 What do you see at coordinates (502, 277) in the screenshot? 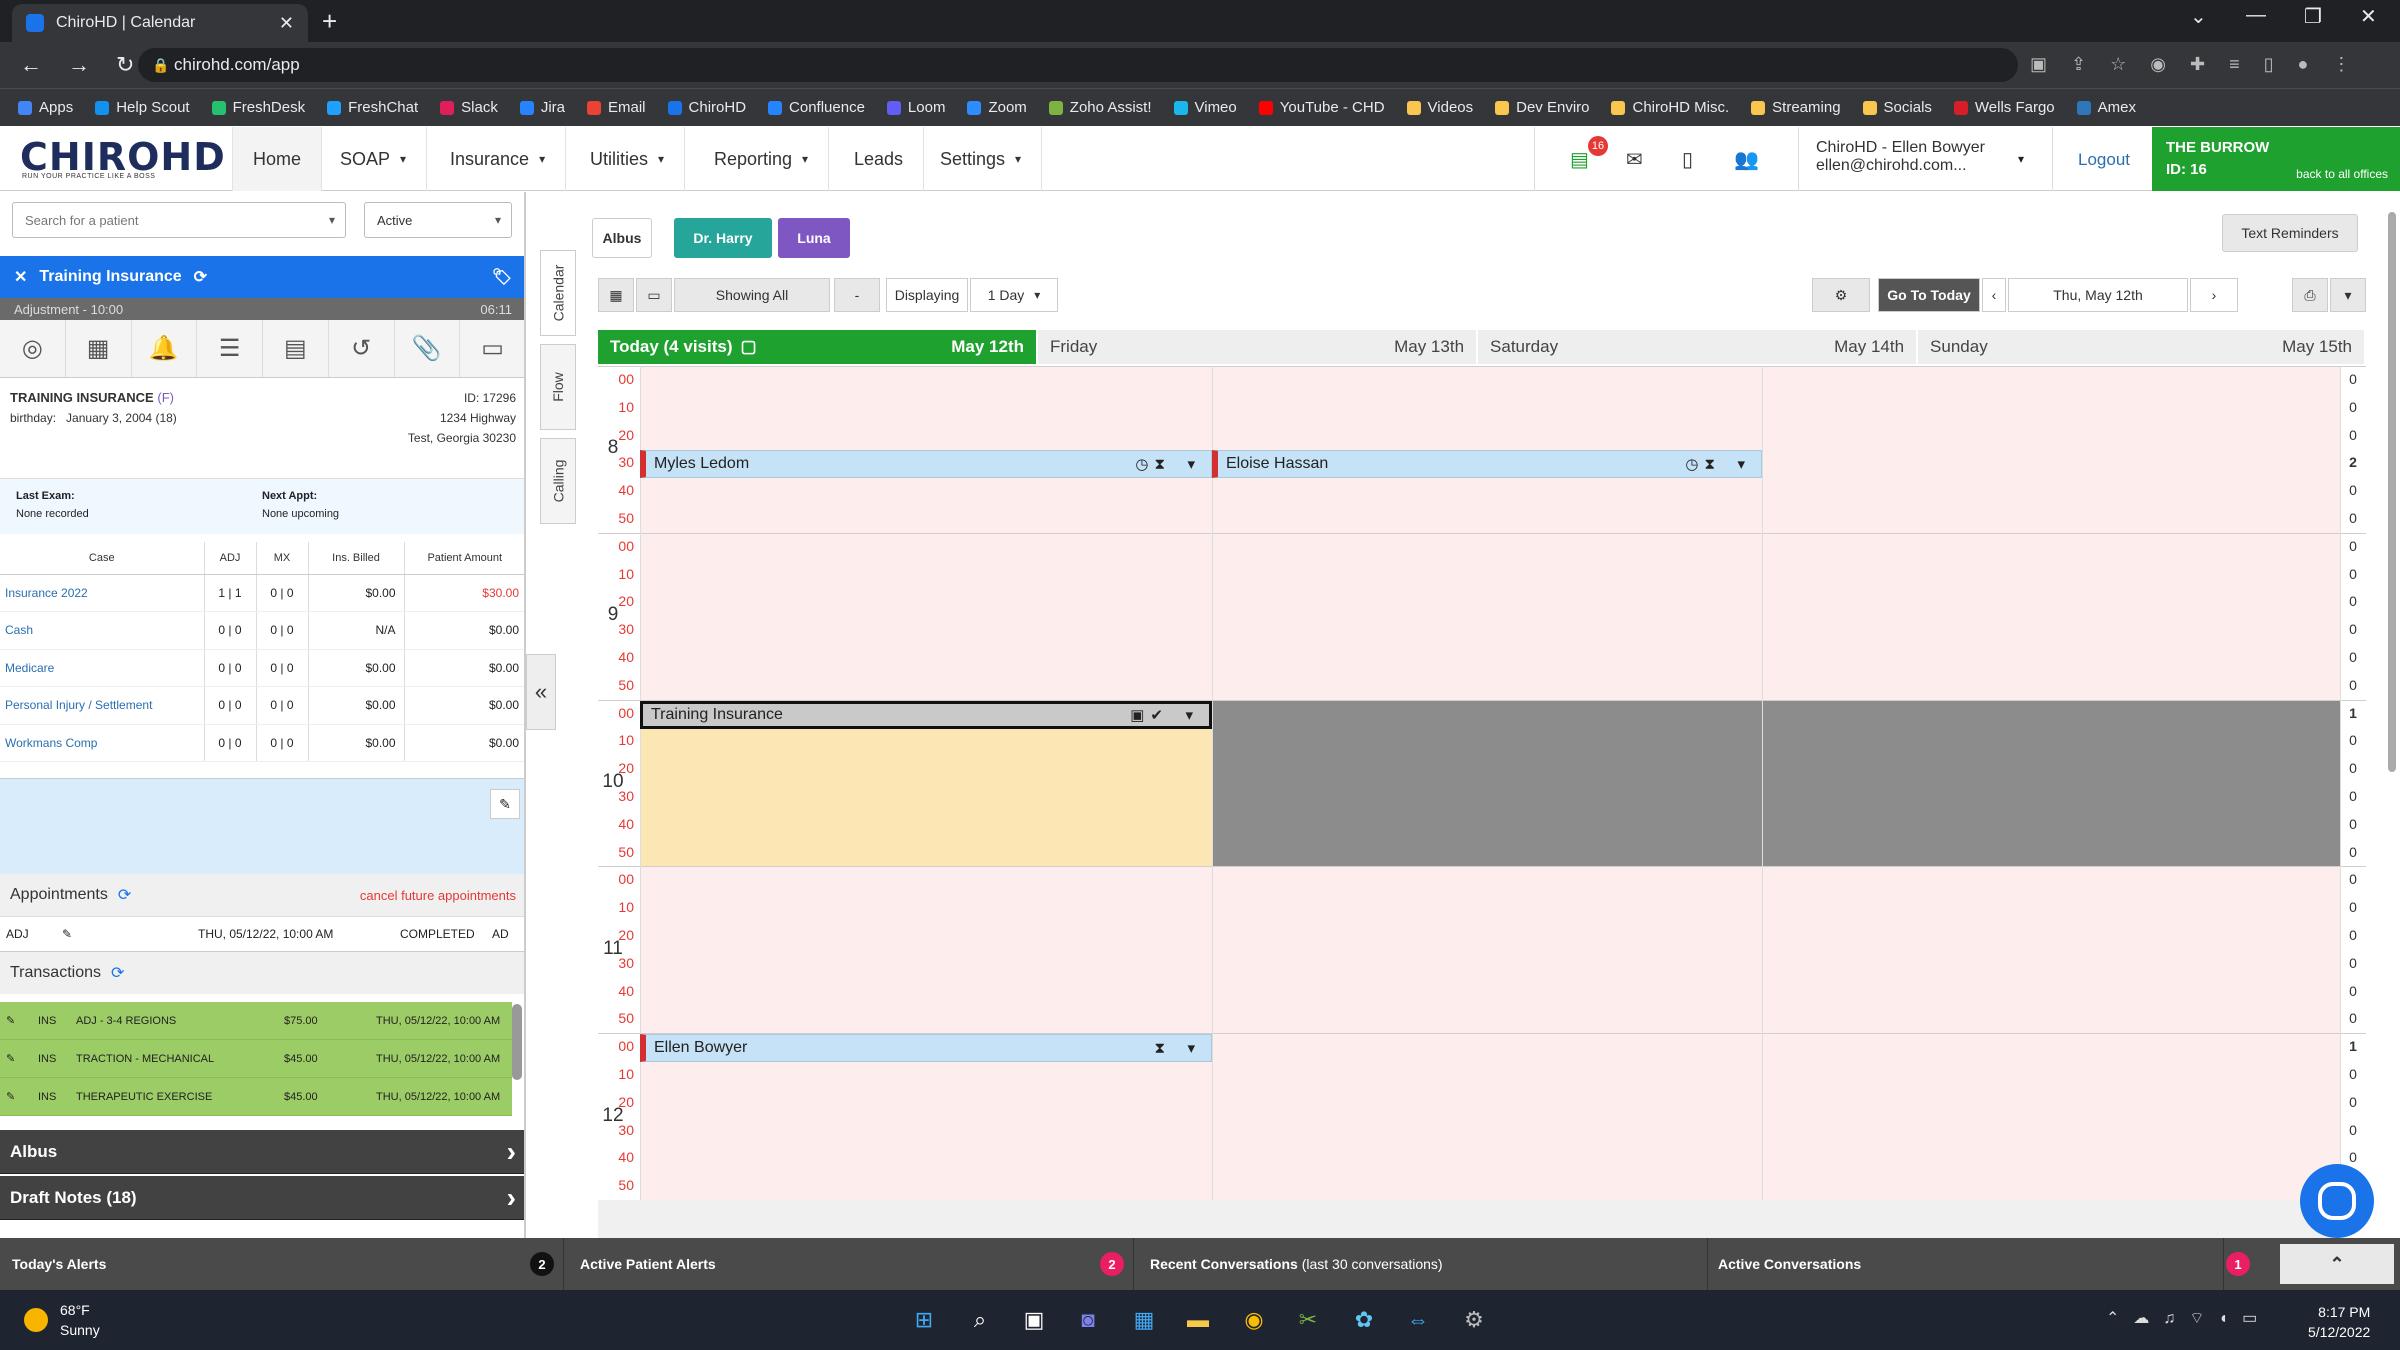
I see `tag-icon: 🏷` at bounding box center [502, 277].